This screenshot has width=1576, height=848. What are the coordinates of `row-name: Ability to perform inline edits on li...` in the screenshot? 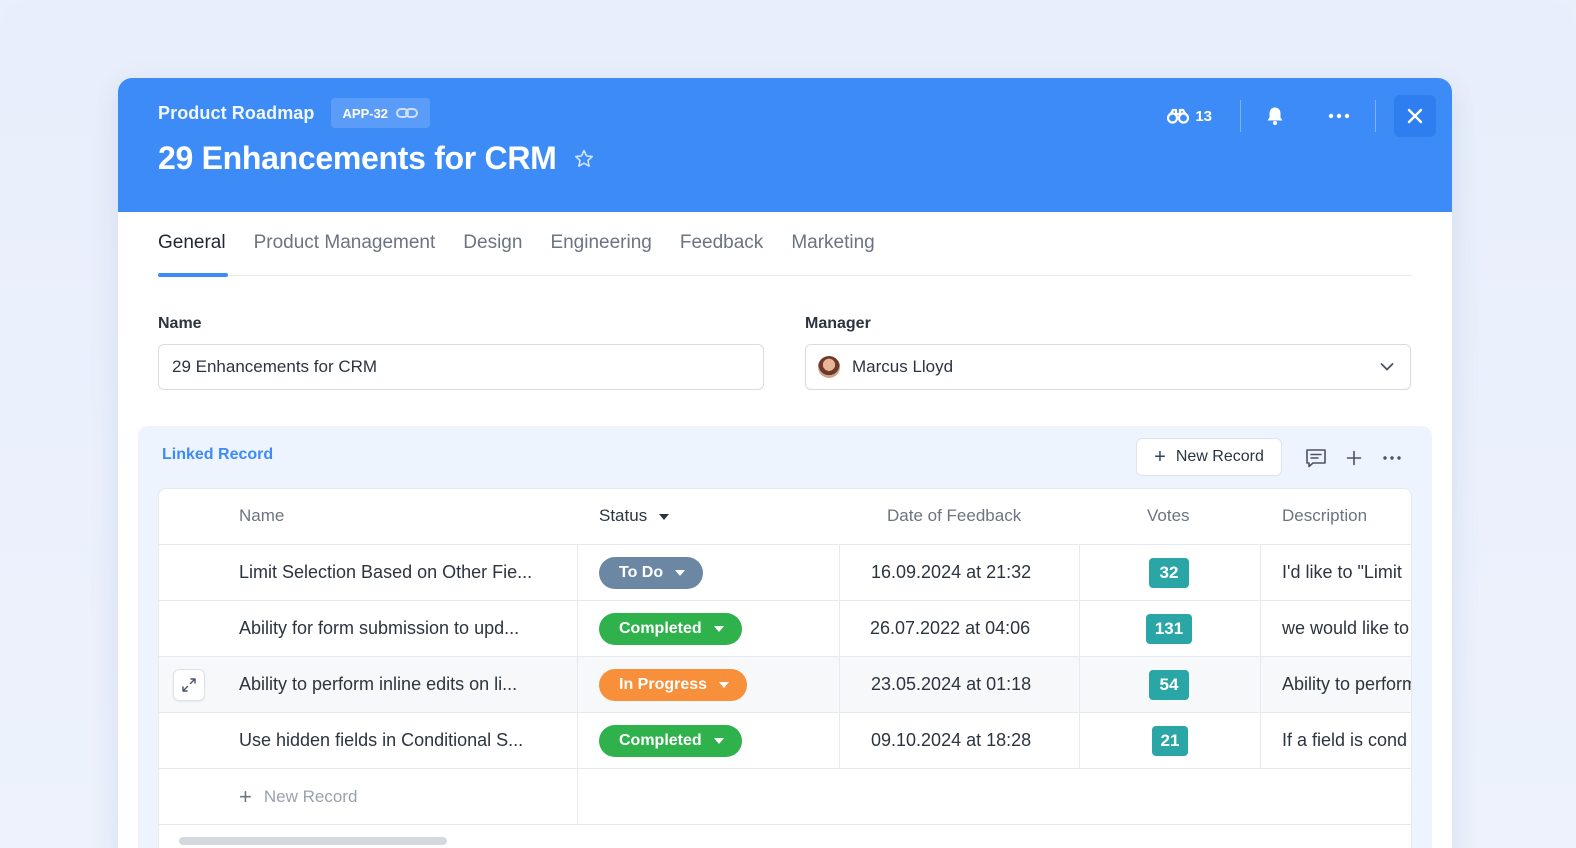 It's located at (404, 684).